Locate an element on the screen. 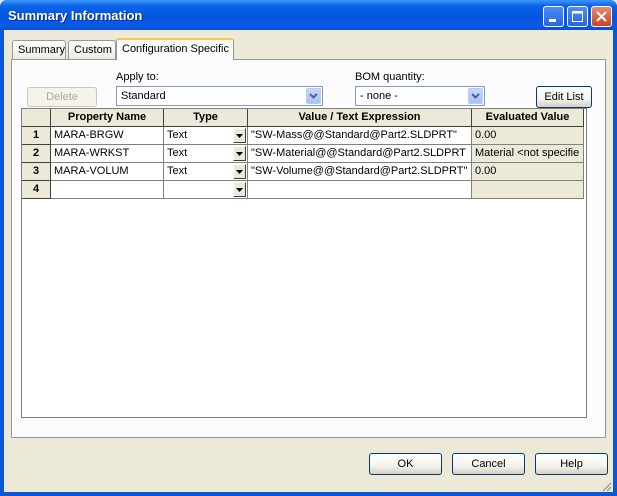 The width and height of the screenshot is (617, 496). value-expression-cell is located at coordinates (360, 190).